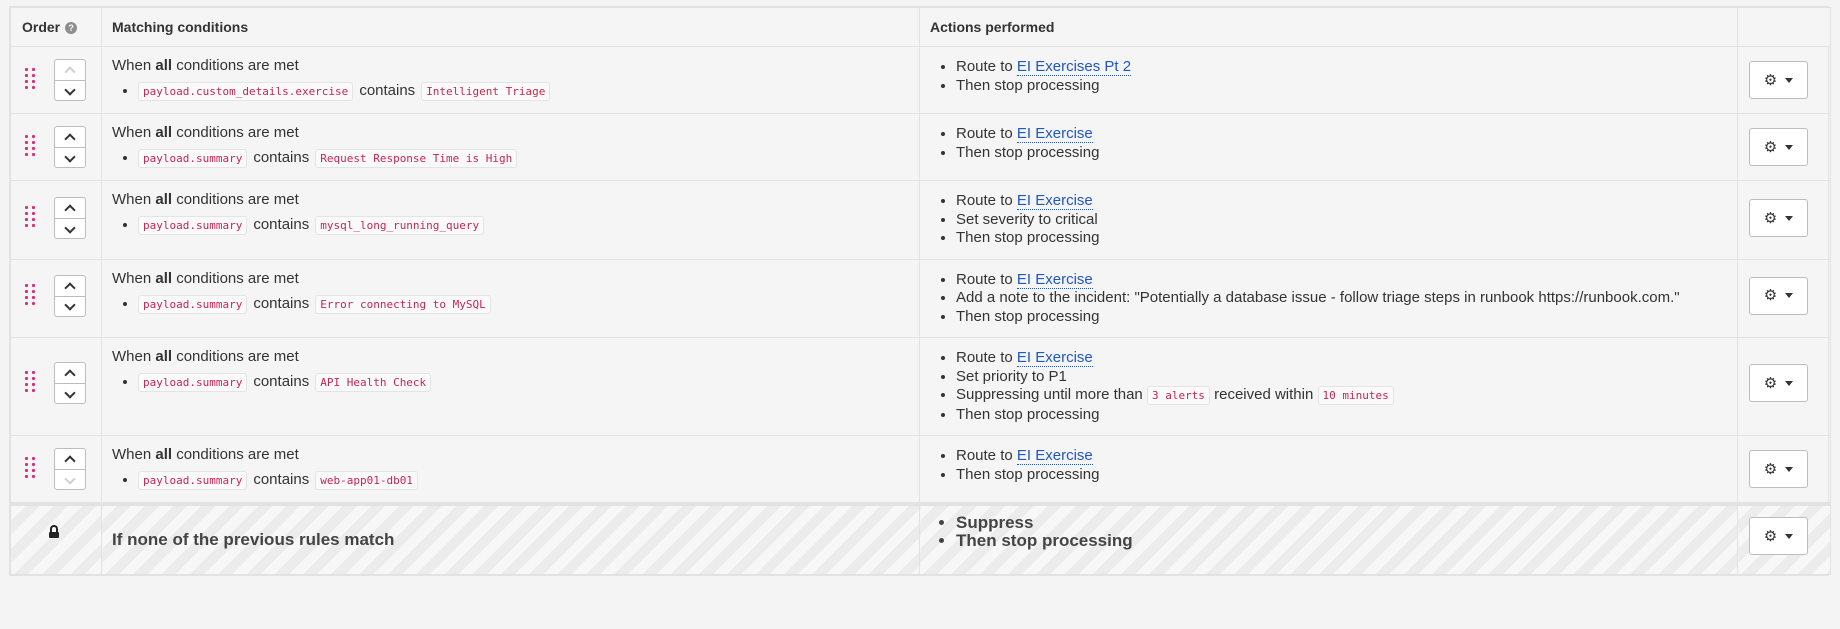 This screenshot has width=1840, height=629. I want to click on condition-value: Intelligent Triage, so click(486, 91).